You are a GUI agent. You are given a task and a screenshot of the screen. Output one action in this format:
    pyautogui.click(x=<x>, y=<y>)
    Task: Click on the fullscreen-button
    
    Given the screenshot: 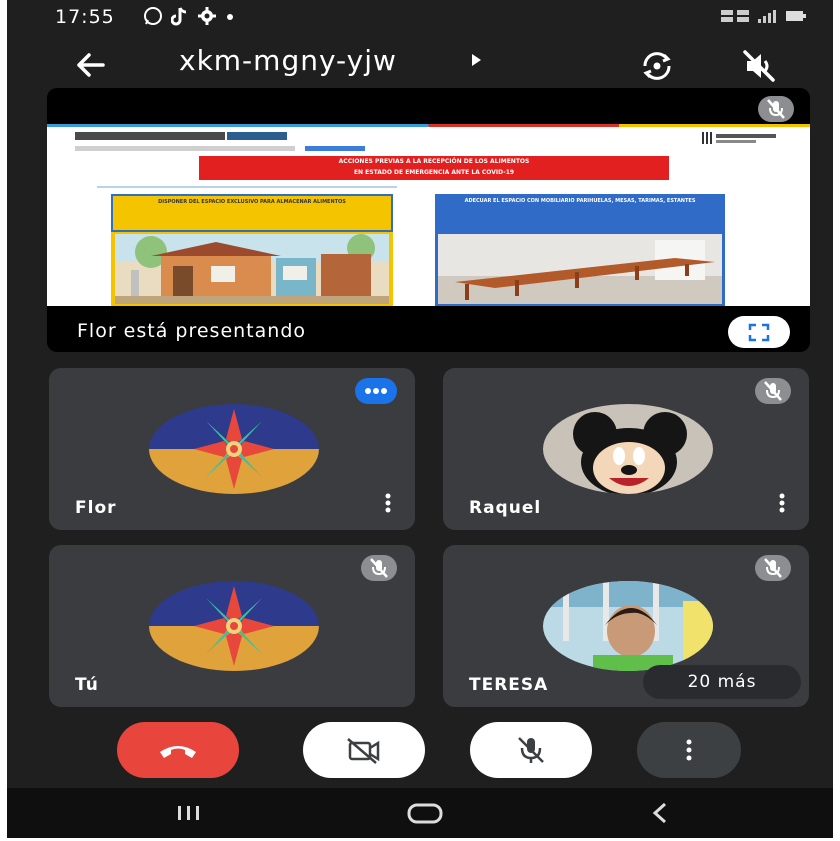 What is the action you would take?
    pyautogui.click(x=759, y=332)
    